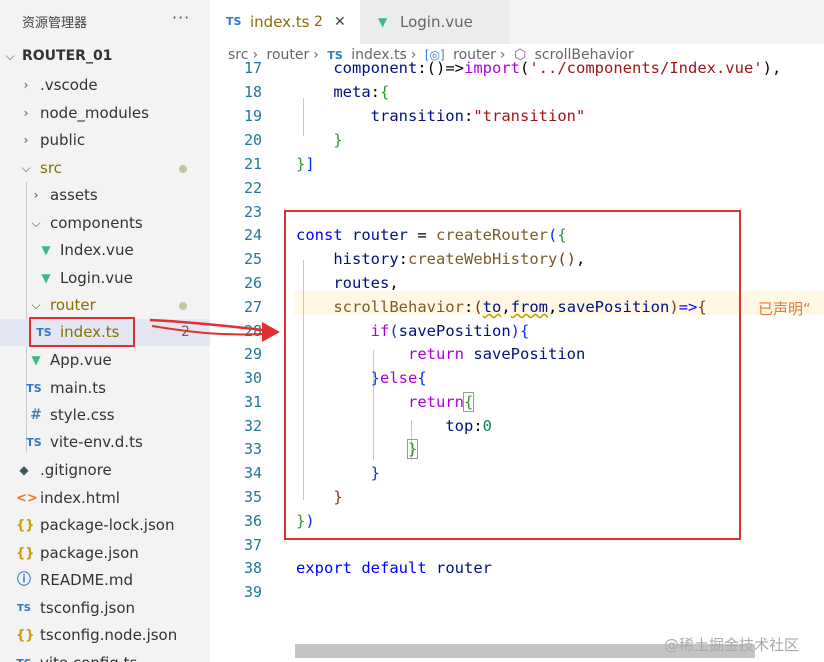  What do you see at coordinates (55, 23) in the screenshot?
I see `explorer-title: 资源管理器` at bounding box center [55, 23].